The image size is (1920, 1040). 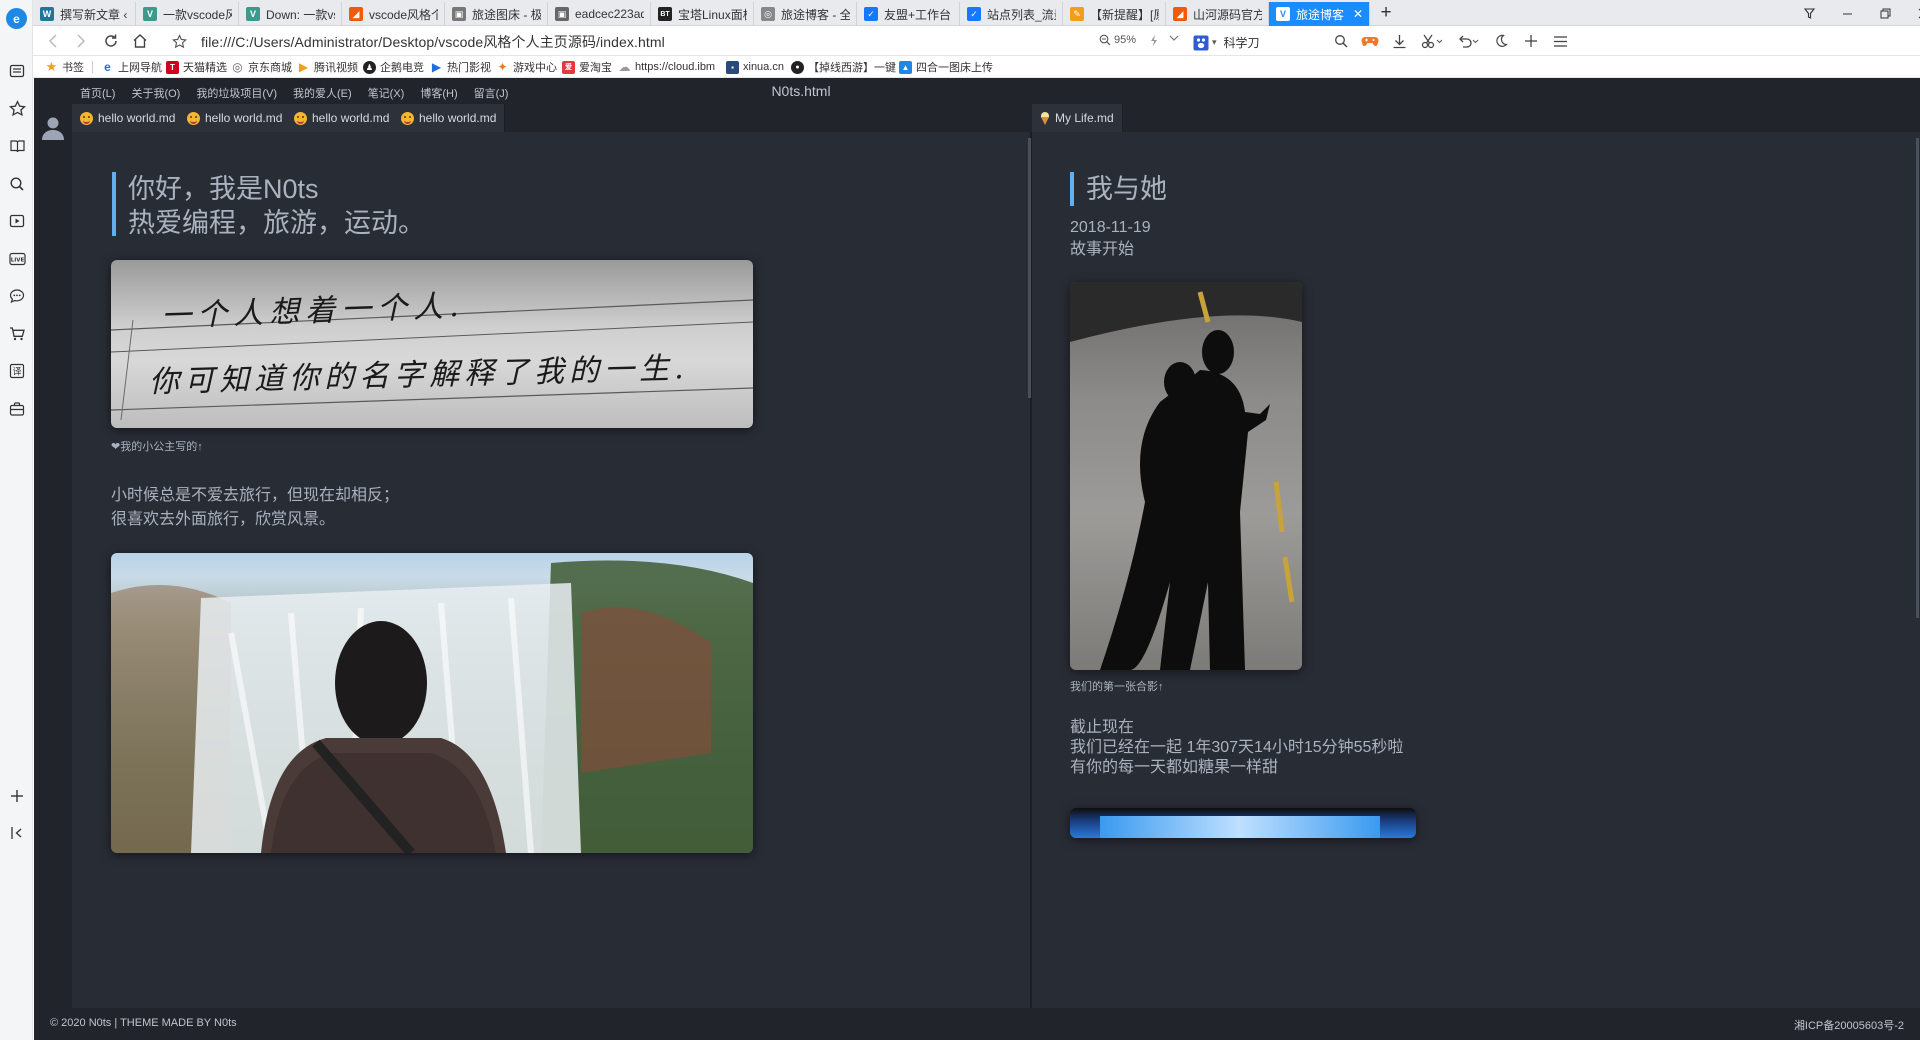 What do you see at coordinates (16, 18) in the screenshot?
I see `browser-logo-icon: e` at bounding box center [16, 18].